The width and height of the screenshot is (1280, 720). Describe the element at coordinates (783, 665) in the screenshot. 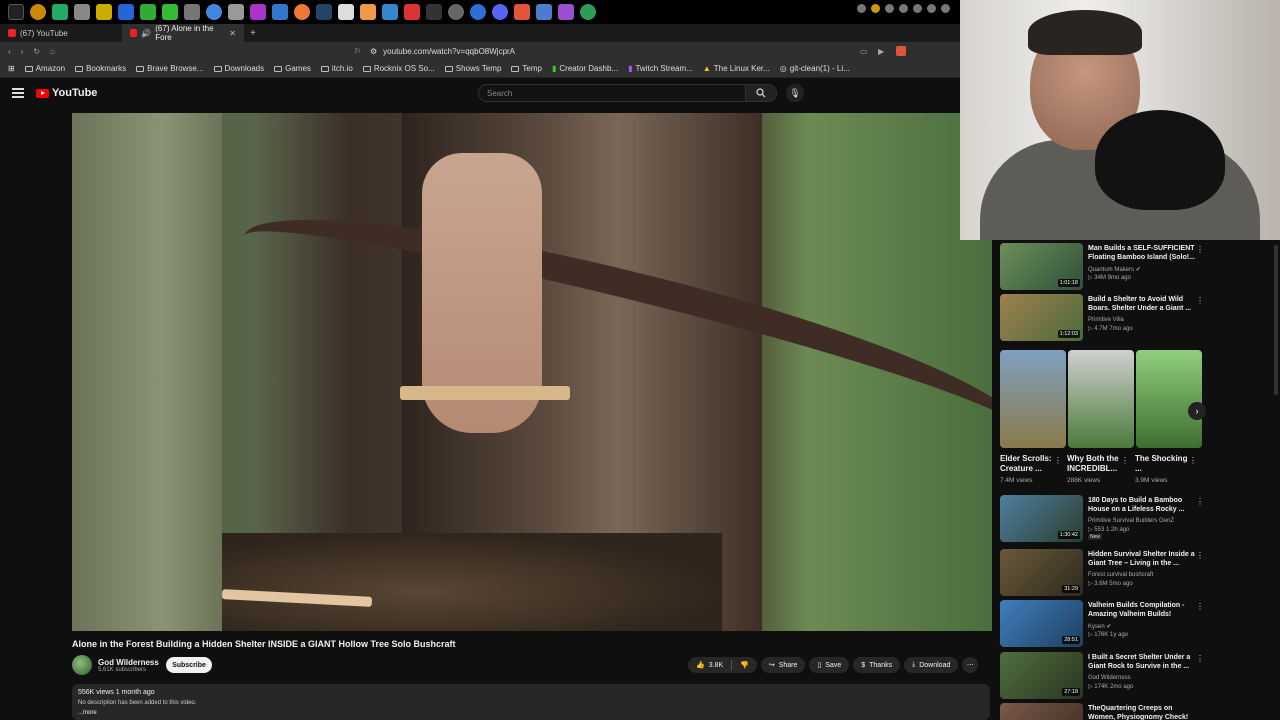

I see `share-button: ↪ Share` at that location.